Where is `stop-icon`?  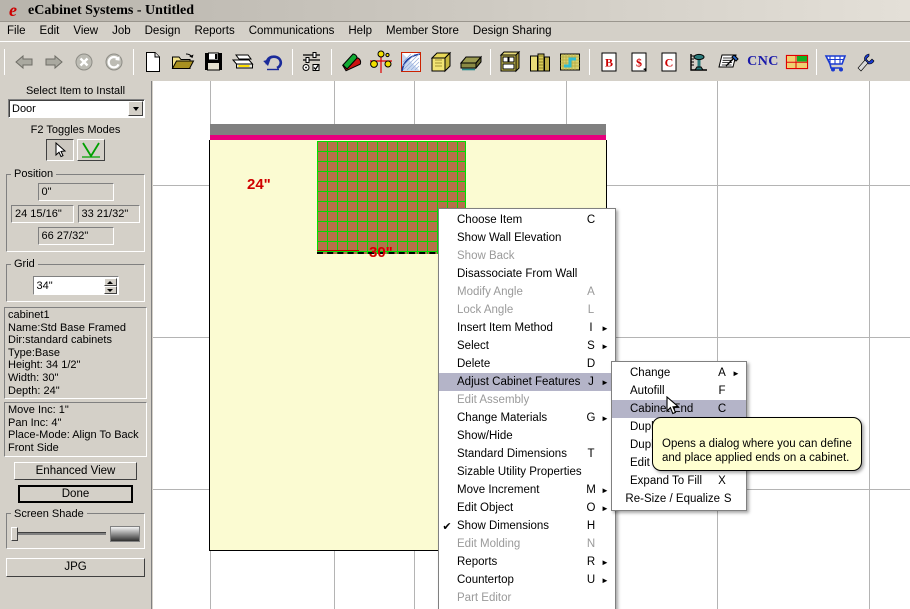
stop-icon is located at coordinates (84, 62).